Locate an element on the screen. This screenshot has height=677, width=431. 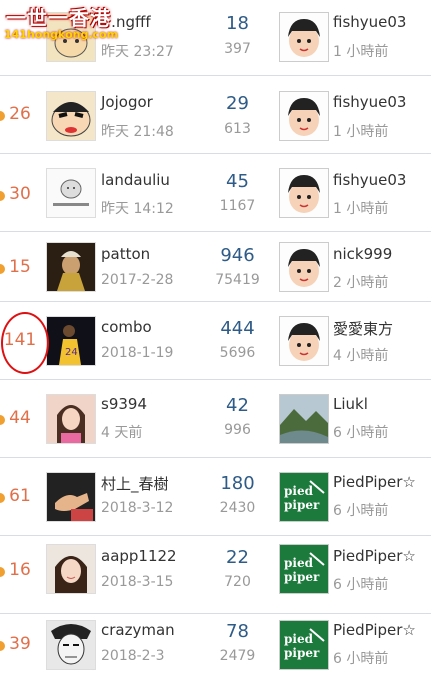
view-count: 5696 is located at coordinates (237, 353).